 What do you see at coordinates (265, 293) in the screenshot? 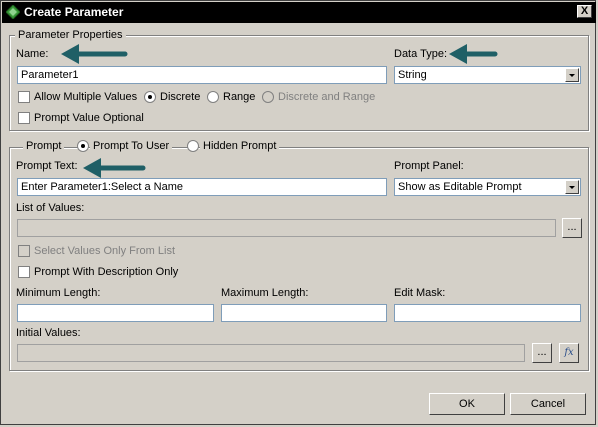
I see `max-length-label: Maximum Length:` at bounding box center [265, 293].